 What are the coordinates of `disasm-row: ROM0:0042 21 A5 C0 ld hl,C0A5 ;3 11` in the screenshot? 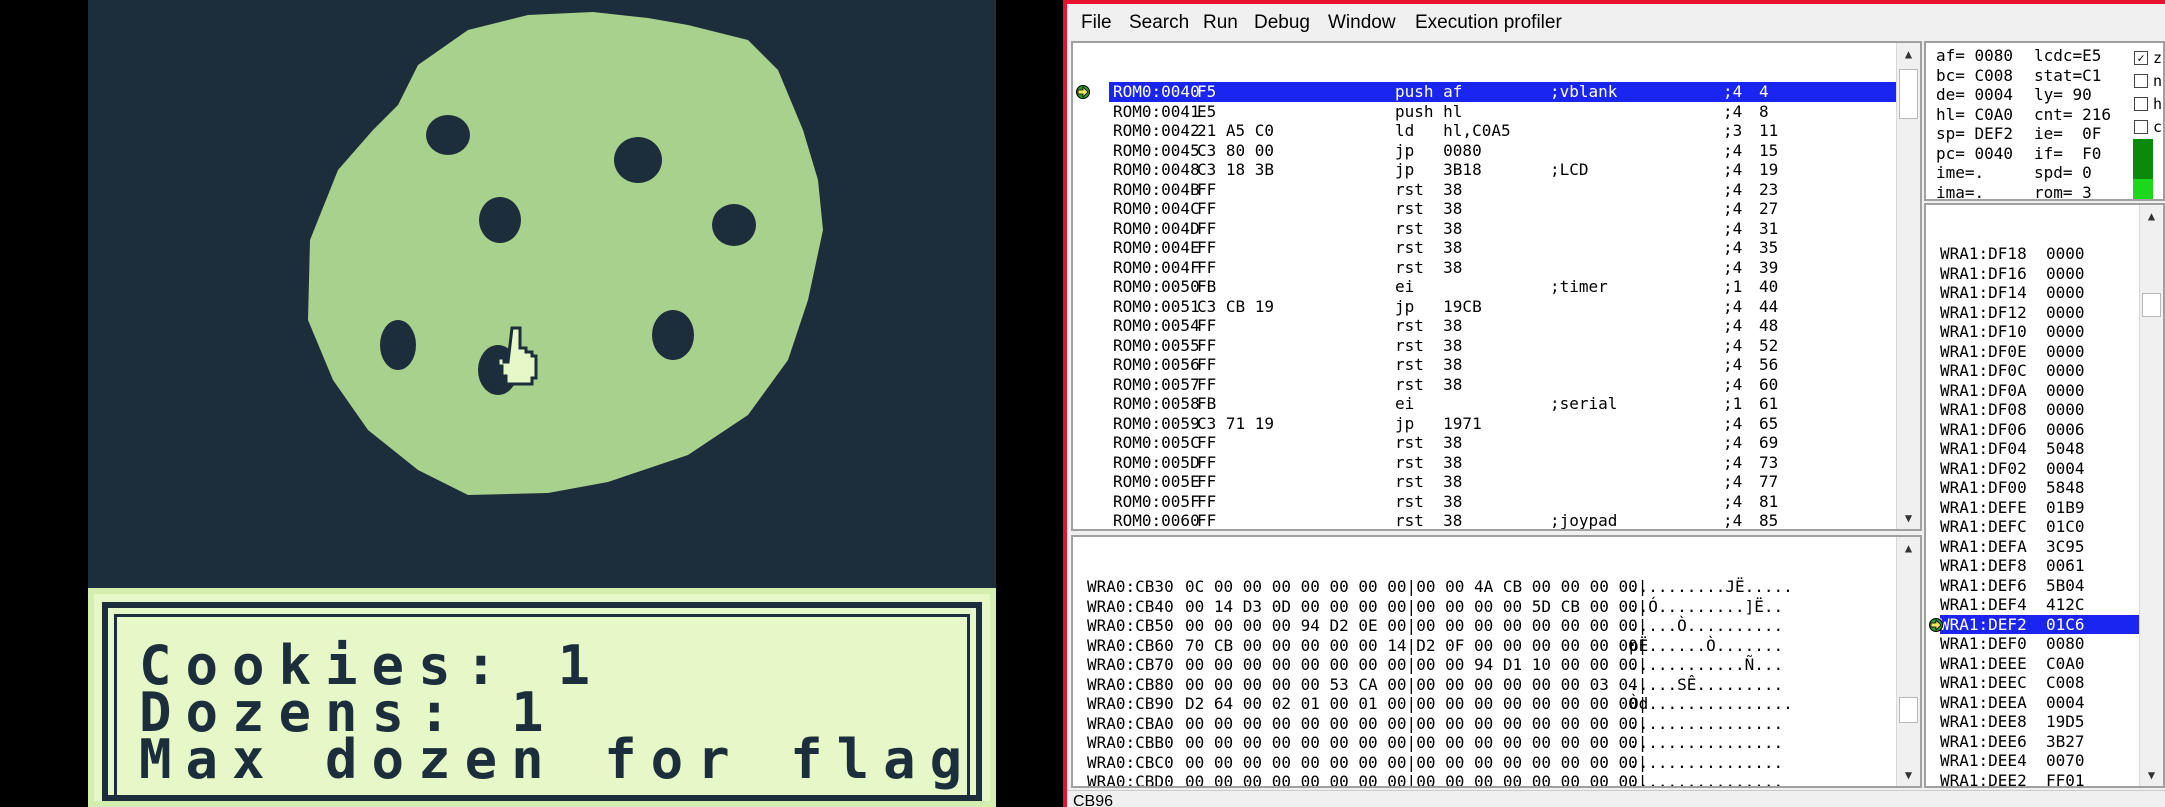 It's located at (1484, 131).